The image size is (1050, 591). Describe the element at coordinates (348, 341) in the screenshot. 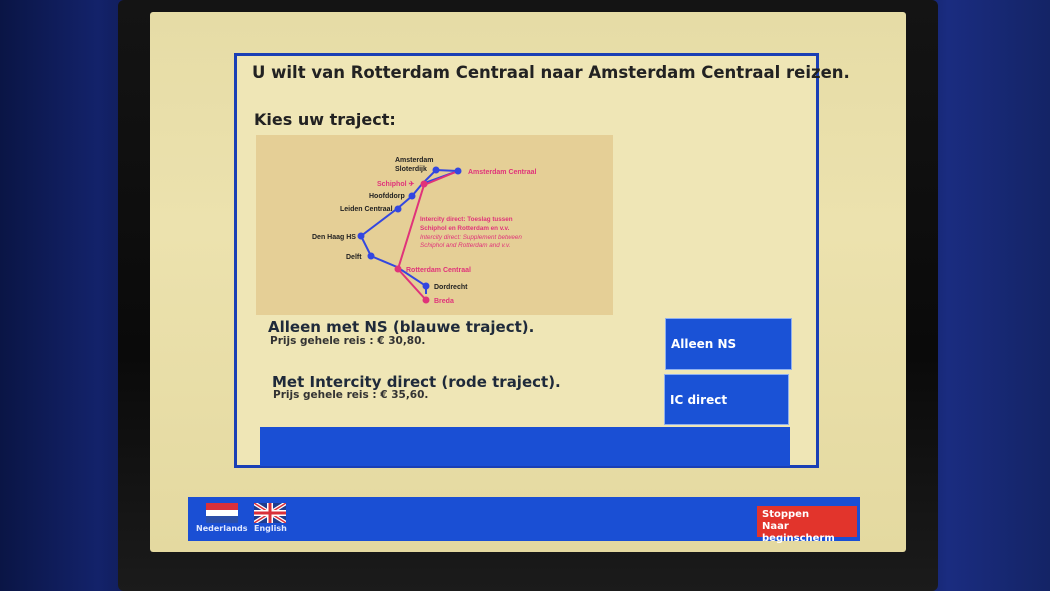

I see `option-ns-price: Prijs gehele reis : € 30,80.` at that location.